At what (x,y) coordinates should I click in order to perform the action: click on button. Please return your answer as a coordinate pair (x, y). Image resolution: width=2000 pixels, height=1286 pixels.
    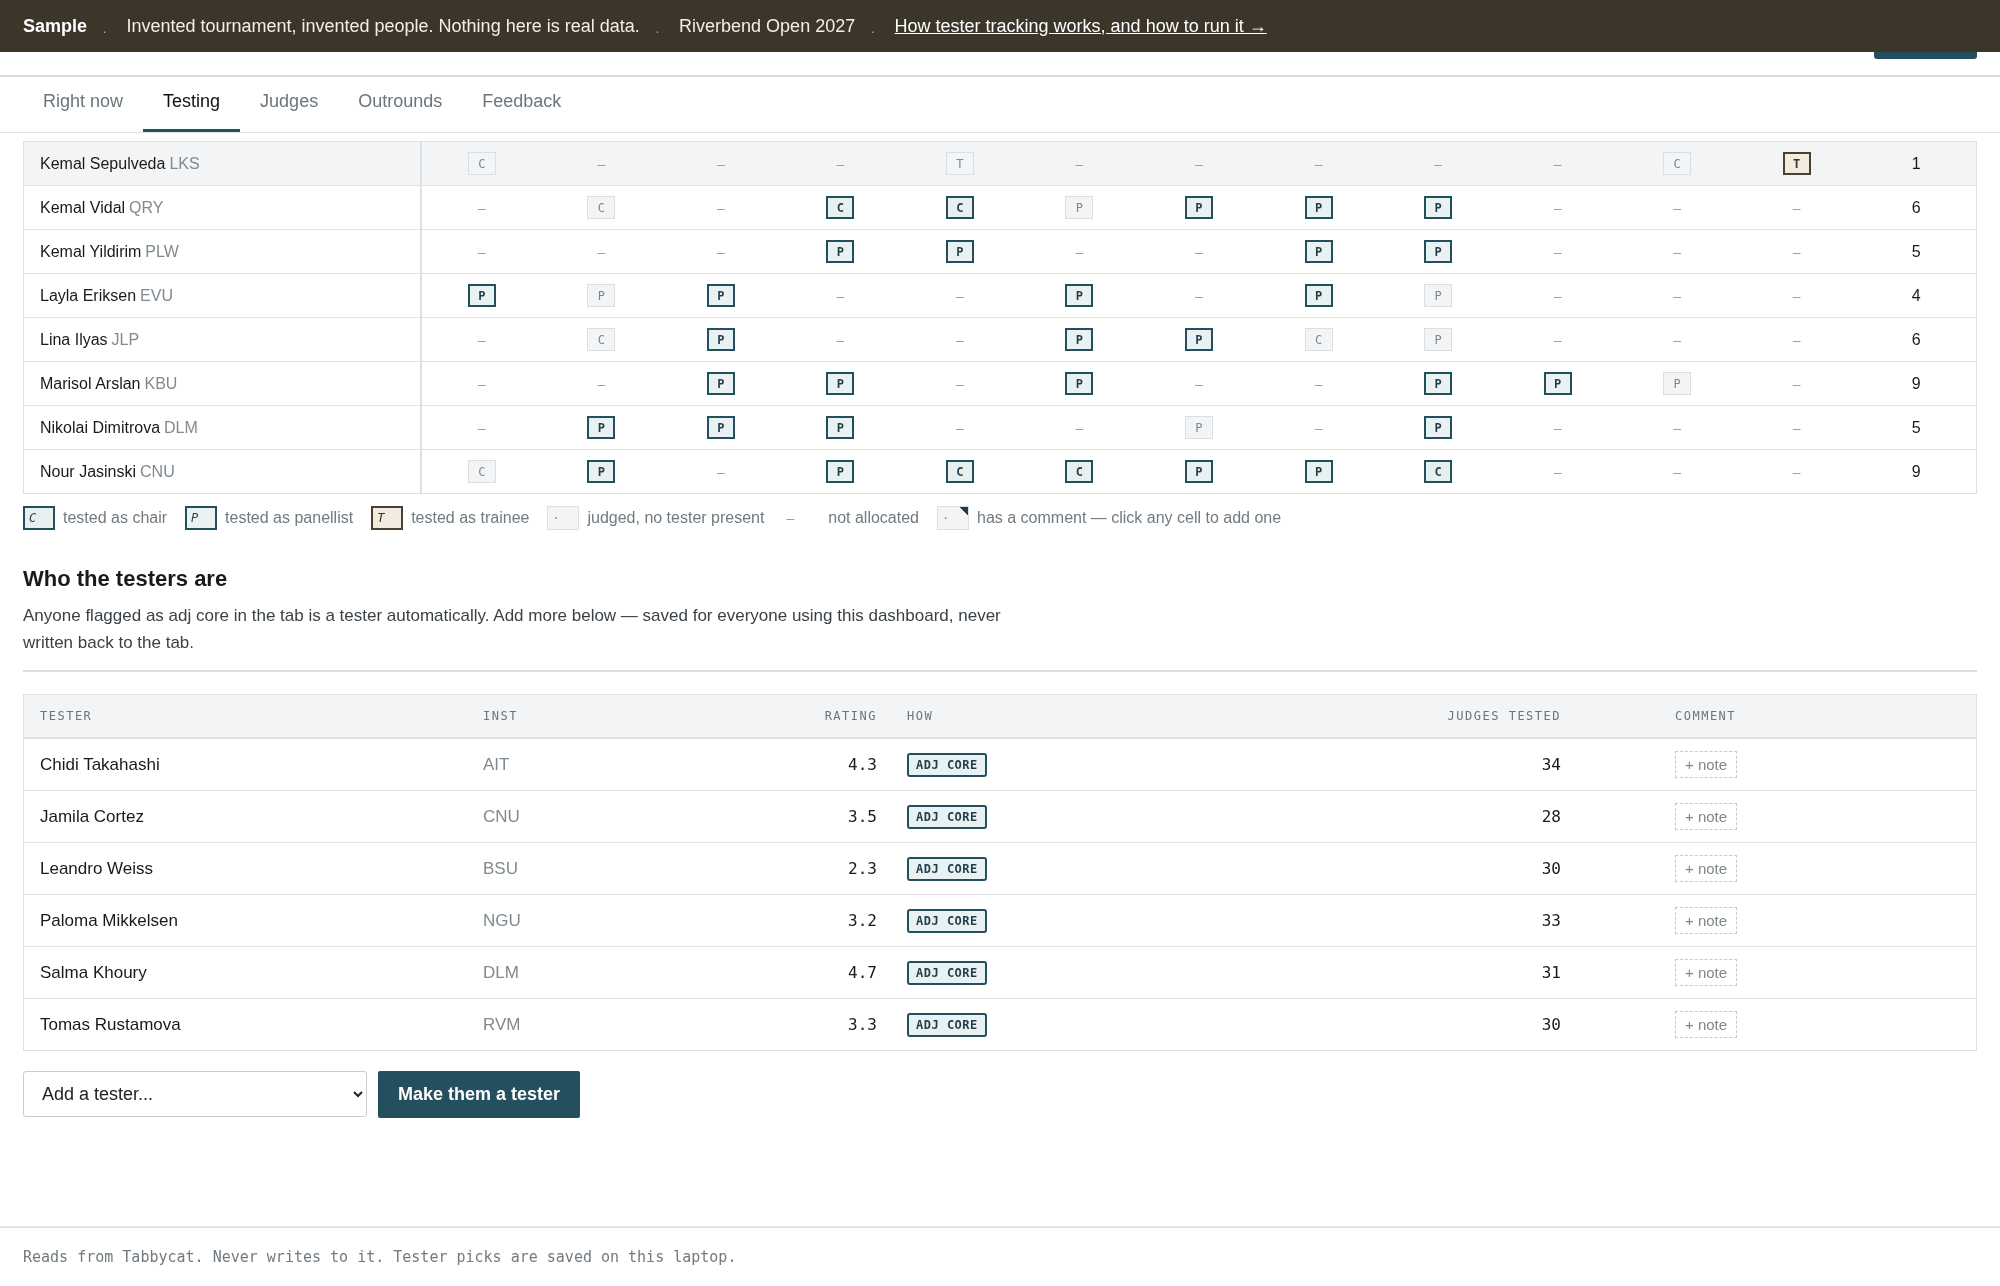
    Looking at the image, I should click on (1925, 55).